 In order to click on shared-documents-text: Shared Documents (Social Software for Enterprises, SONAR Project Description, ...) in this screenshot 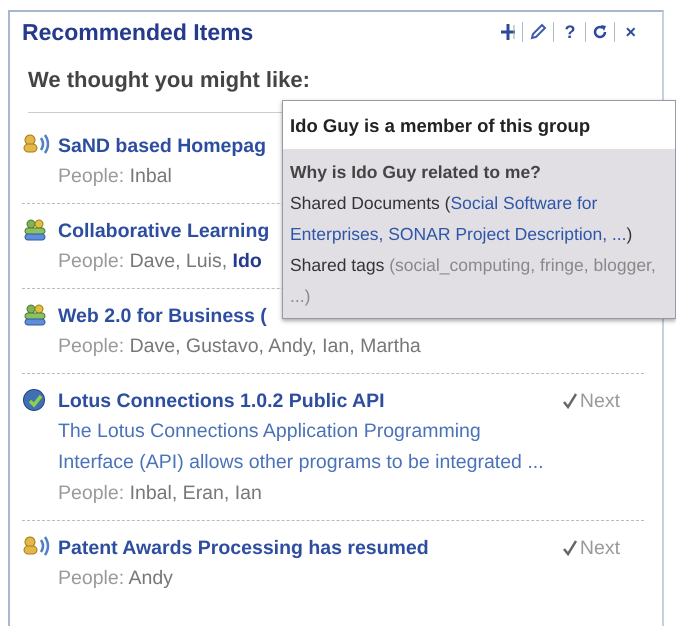, I will do `click(462, 219)`.